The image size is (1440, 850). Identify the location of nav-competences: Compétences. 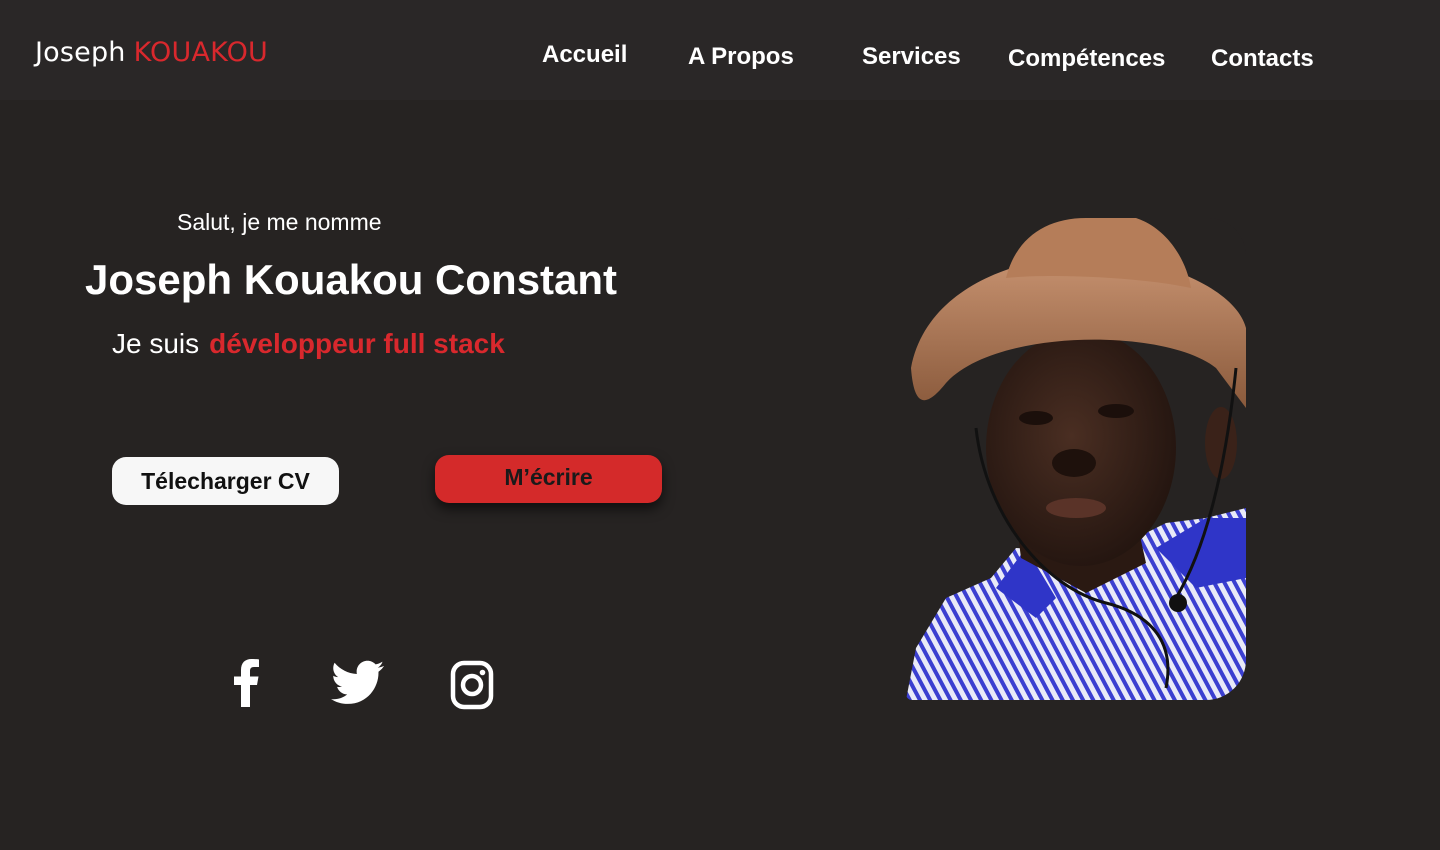
(1086, 59).